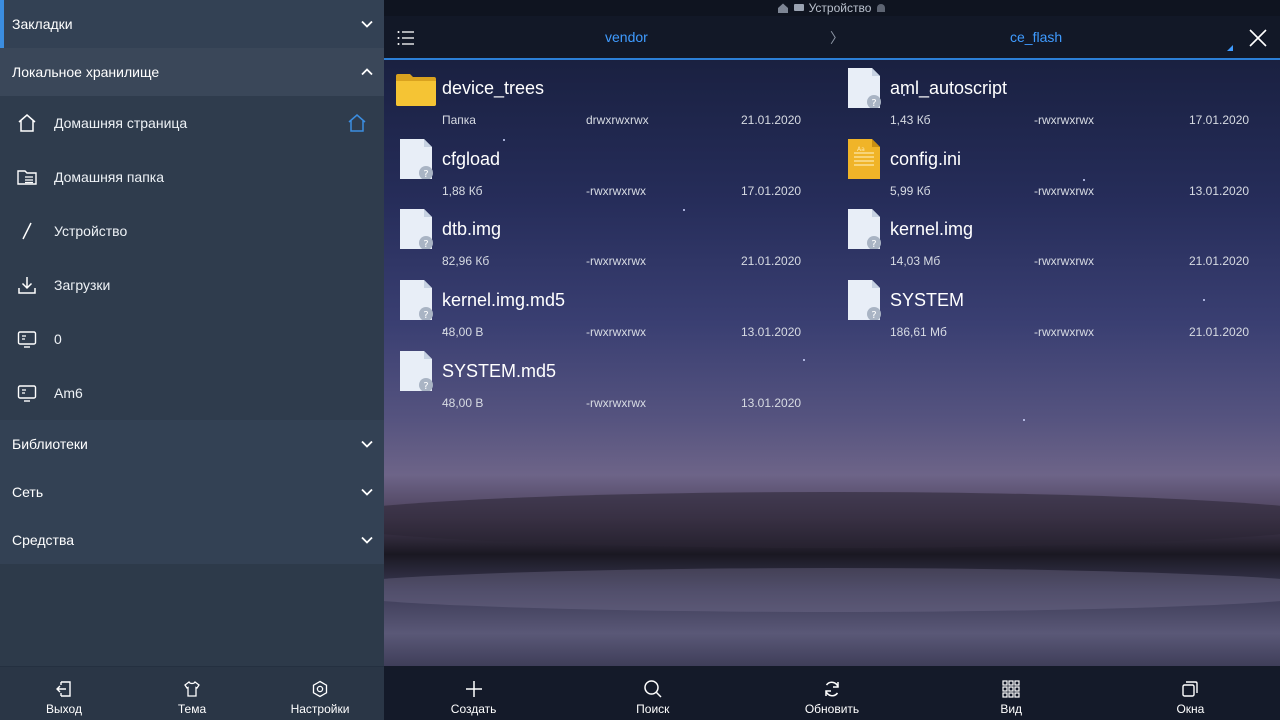 The height and width of the screenshot is (720, 1280). Describe the element at coordinates (28, 492) in the screenshot. I see `section-network-label: Сеть` at that location.